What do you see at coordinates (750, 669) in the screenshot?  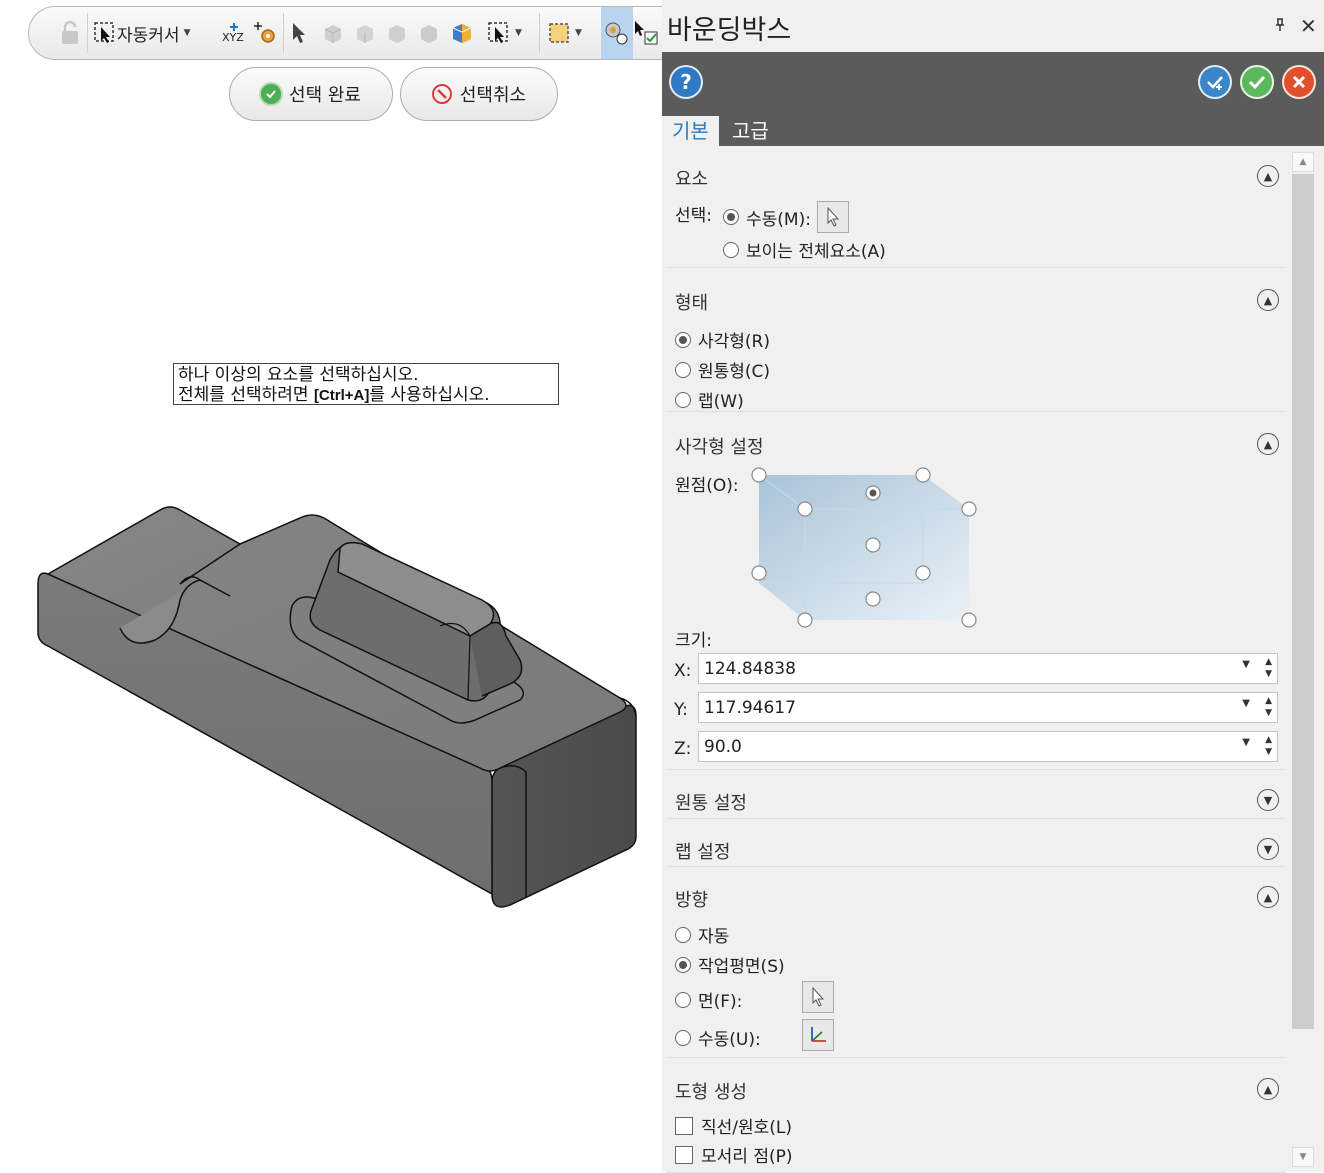 I see `size-x-value: 124.84838` at bounding box center [750, 669].